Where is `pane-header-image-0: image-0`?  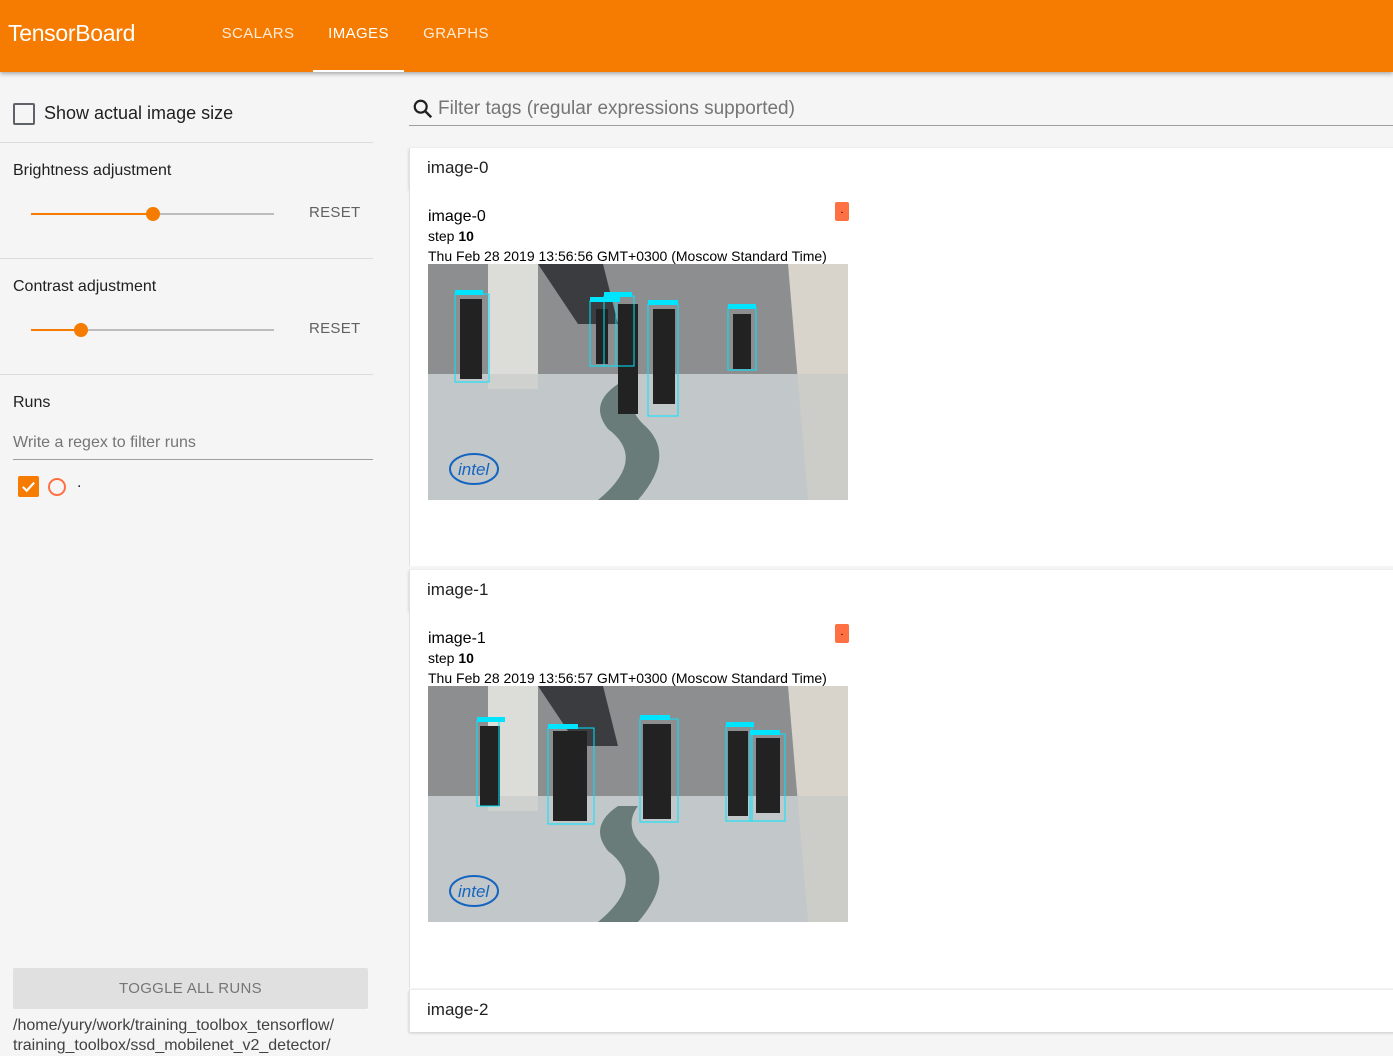 pane-header-image-0: image-0 is located at coordinates (901, 169).